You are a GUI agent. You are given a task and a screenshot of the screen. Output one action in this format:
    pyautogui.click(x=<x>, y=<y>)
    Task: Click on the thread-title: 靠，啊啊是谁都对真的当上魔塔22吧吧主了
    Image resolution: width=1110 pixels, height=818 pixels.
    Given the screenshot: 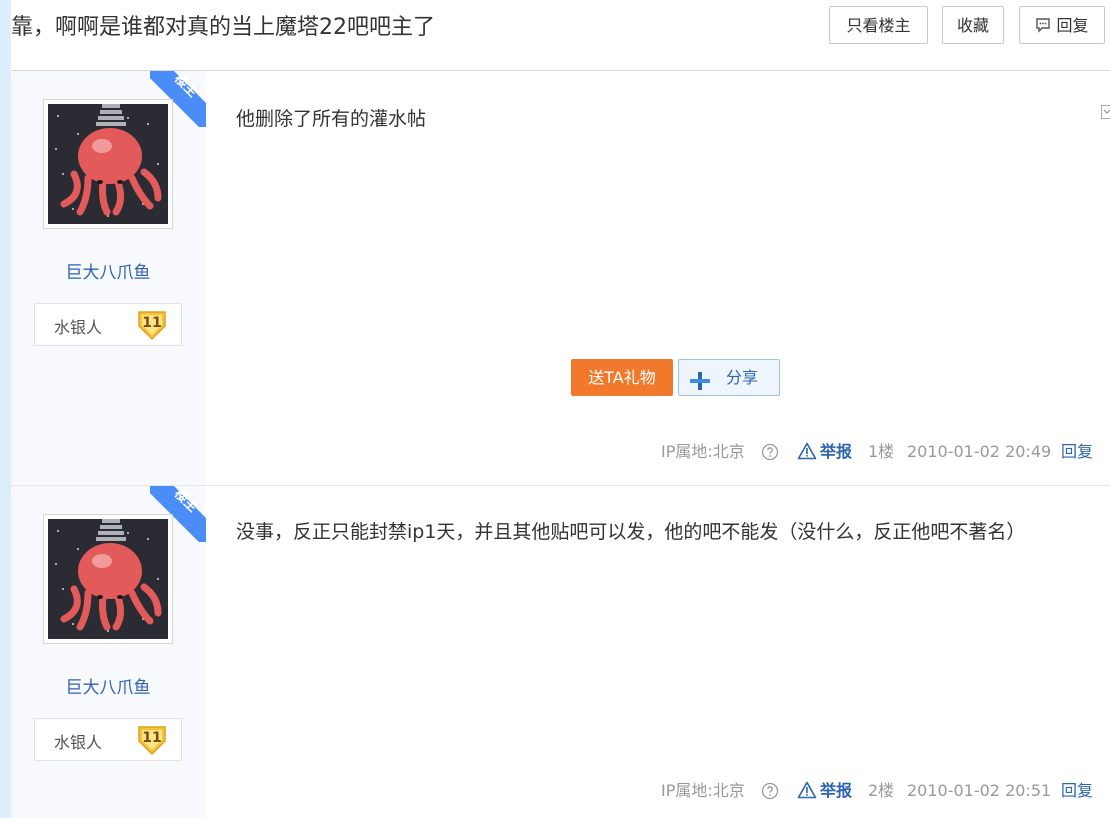 What is the action you would take?
    pyautogui.click(x=223, y=27)
    